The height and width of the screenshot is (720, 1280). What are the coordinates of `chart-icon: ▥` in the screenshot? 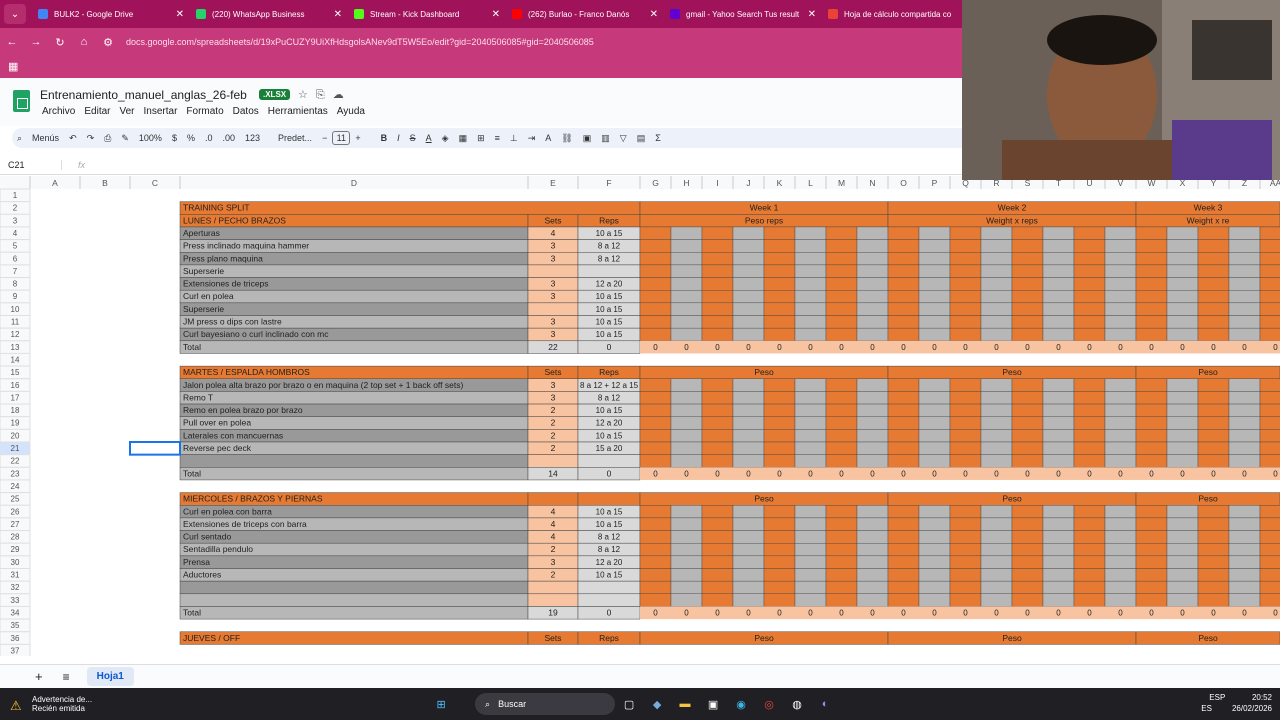 It's located at (605, 138).